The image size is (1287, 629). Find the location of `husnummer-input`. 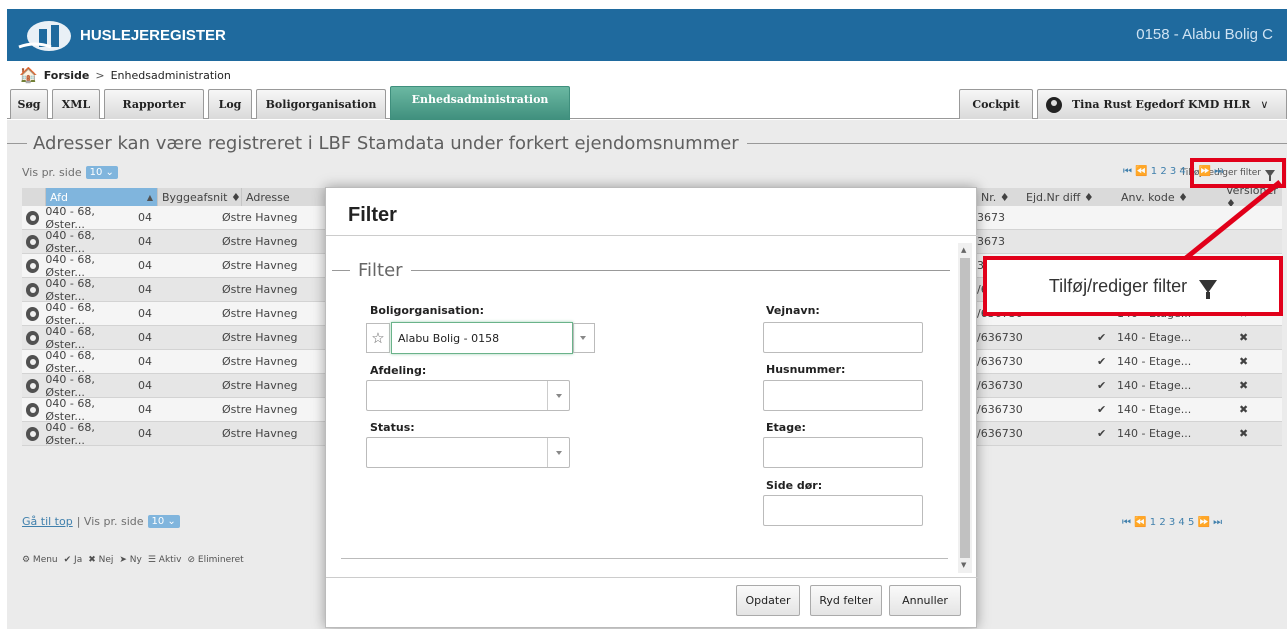

husnummer-input is located at coordinates (843, 395).